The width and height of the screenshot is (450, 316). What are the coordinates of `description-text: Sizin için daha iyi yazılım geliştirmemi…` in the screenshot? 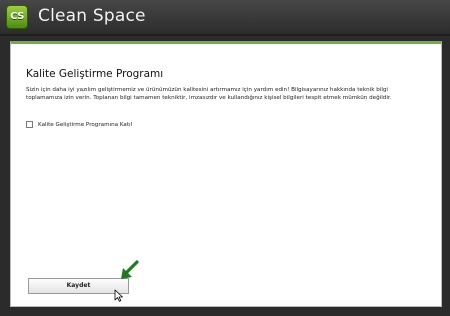 It's located at (209, 94).